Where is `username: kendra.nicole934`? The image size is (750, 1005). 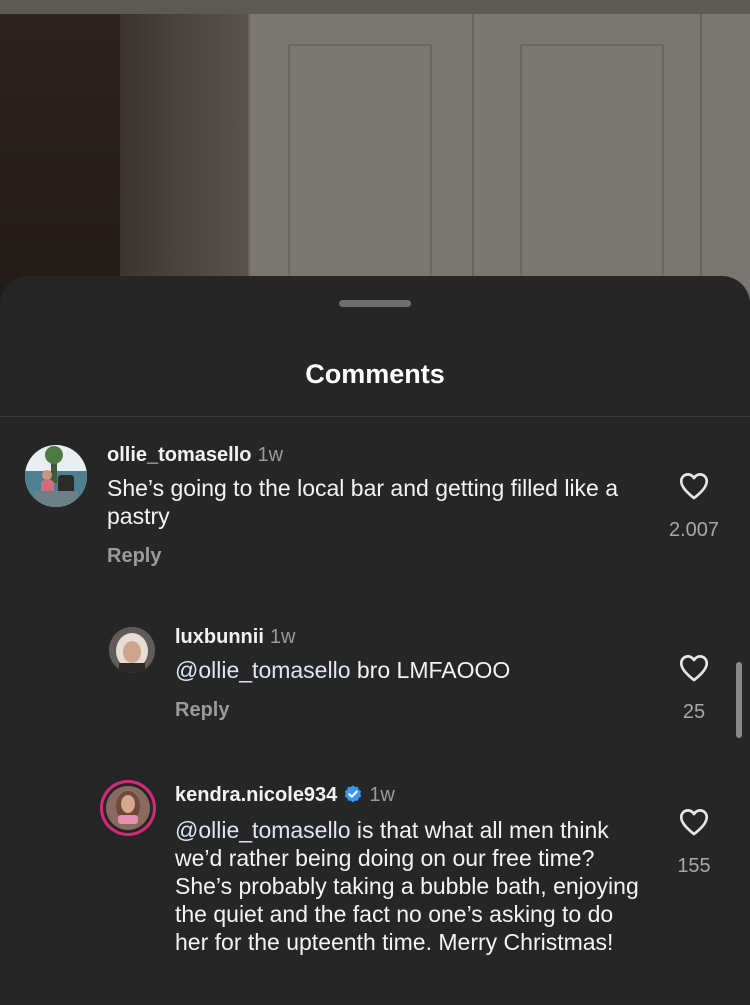 username: kendra.nicole934 is located at coordinates (256, 795).